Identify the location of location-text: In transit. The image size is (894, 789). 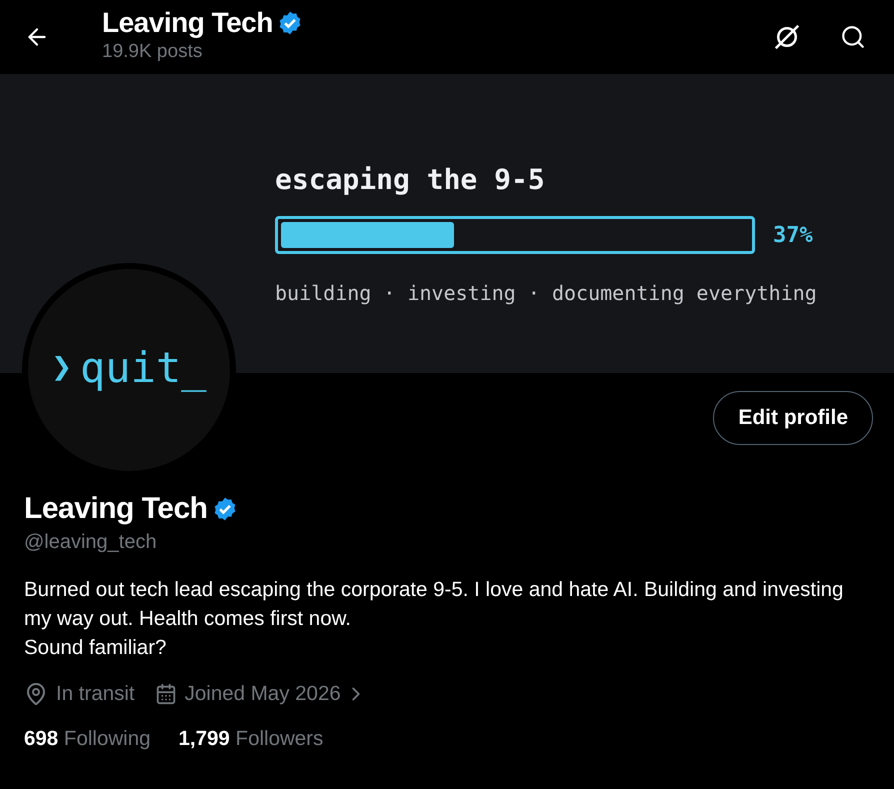
(95, 693).